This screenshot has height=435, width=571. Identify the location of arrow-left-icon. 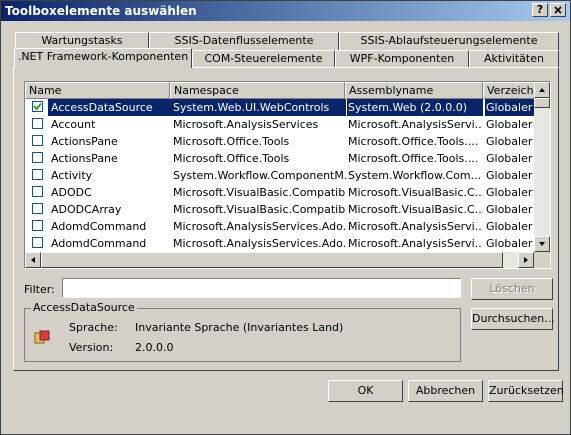
(33, 260).